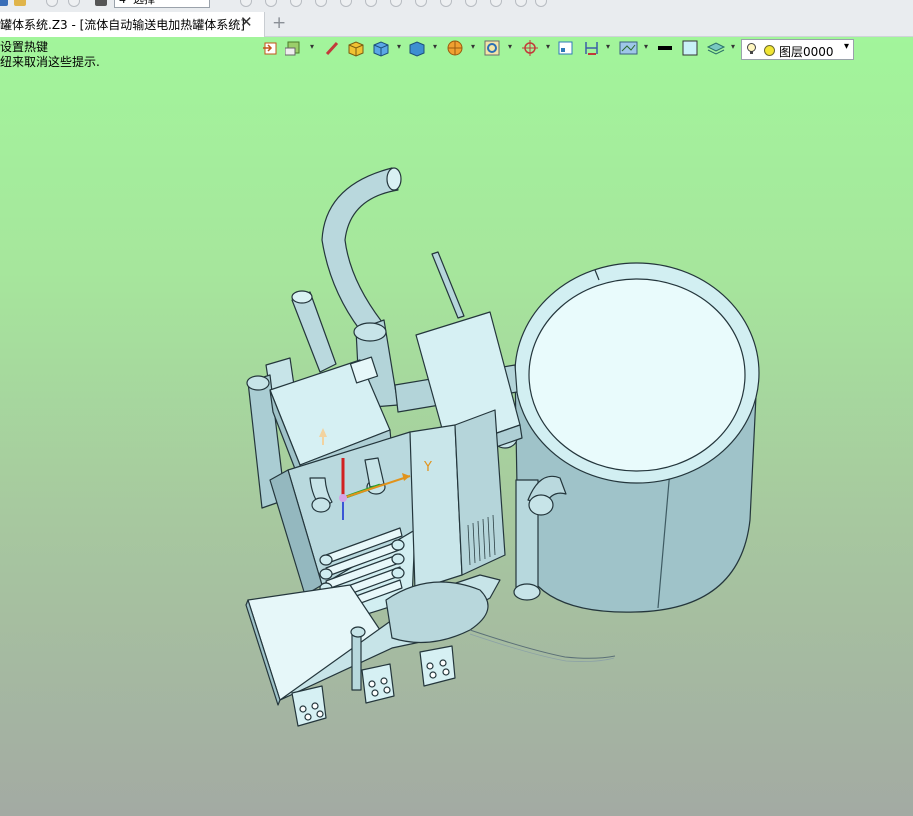 The image size is (913, 816). I want to click on select-tool-icon, so click(246, 3).